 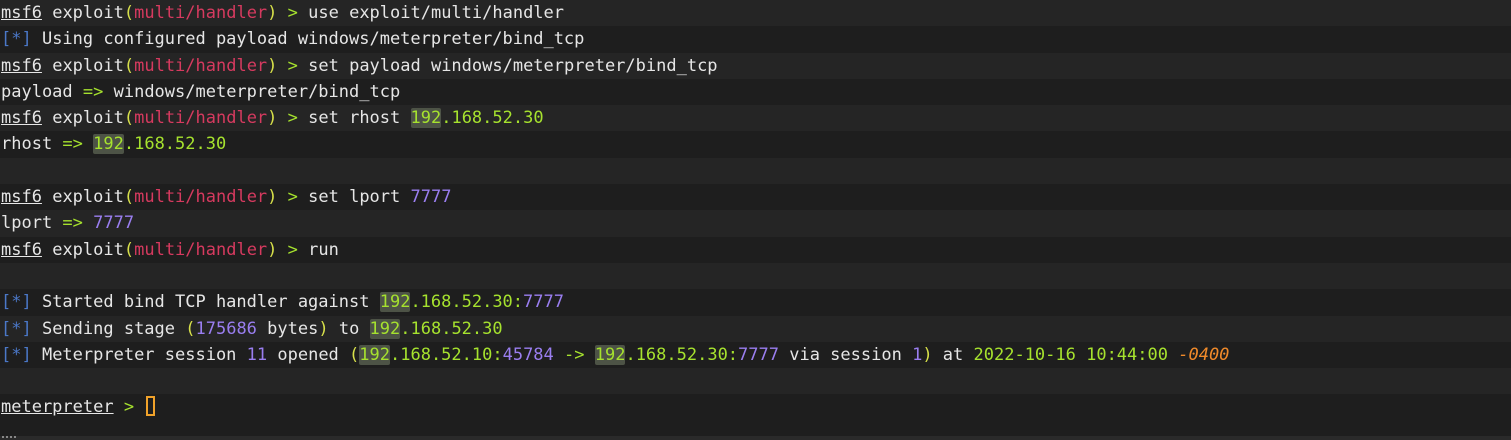 I want to click on command-text: use exploit/multi/handler, so click(x=436, y=13).